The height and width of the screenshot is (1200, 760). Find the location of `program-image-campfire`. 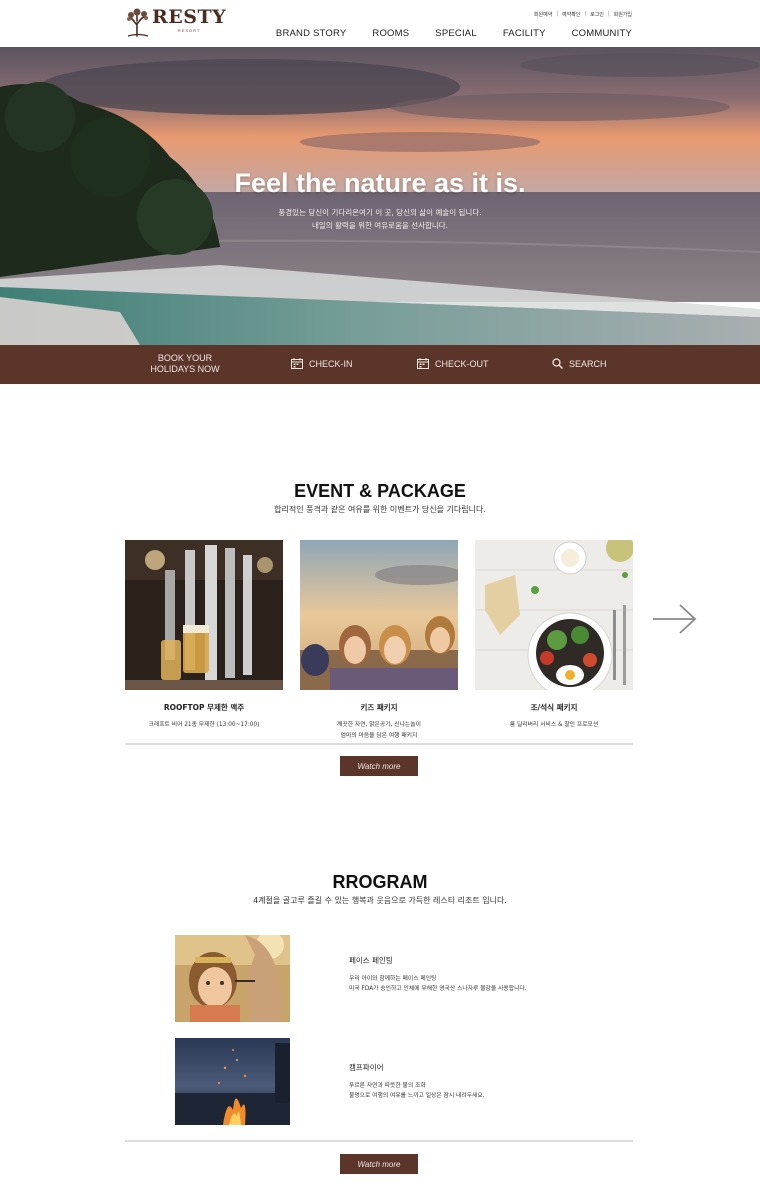

program-image-campfire is located at coordinates (232, 1081).